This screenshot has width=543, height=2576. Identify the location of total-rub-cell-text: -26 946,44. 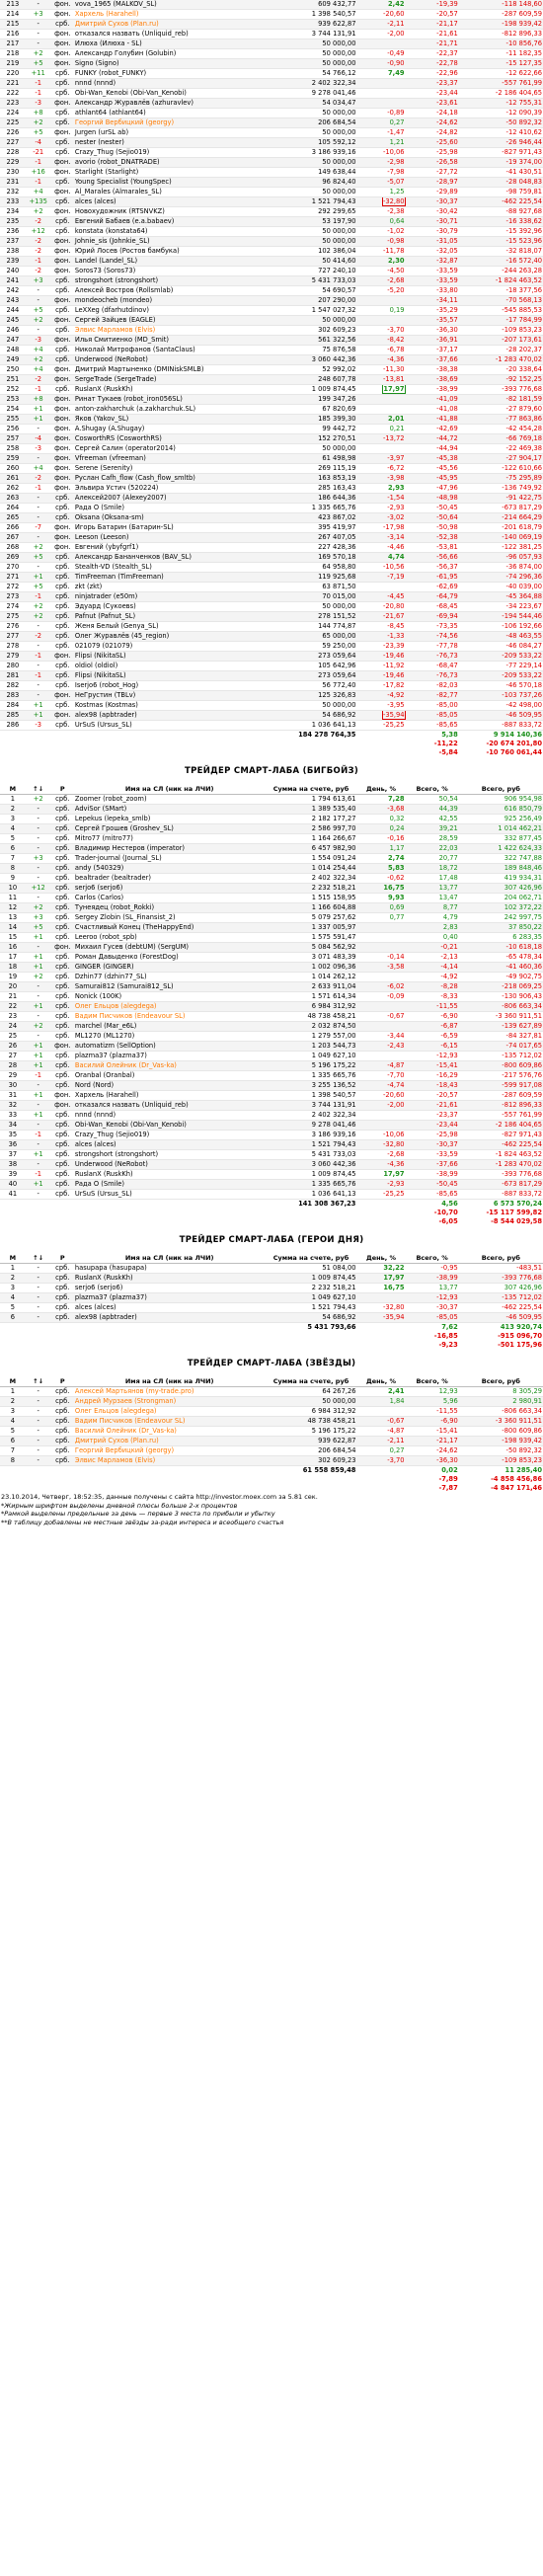
(524, 142).